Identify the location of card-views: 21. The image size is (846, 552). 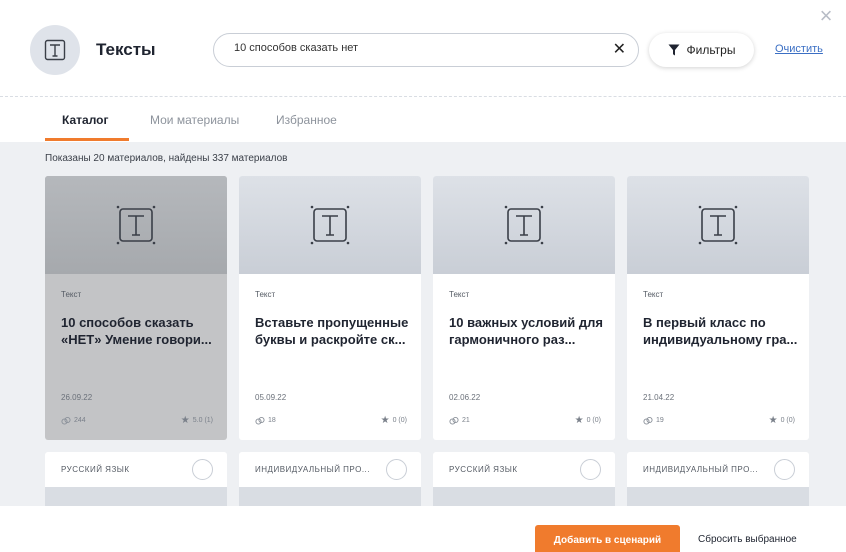
(459, 420).